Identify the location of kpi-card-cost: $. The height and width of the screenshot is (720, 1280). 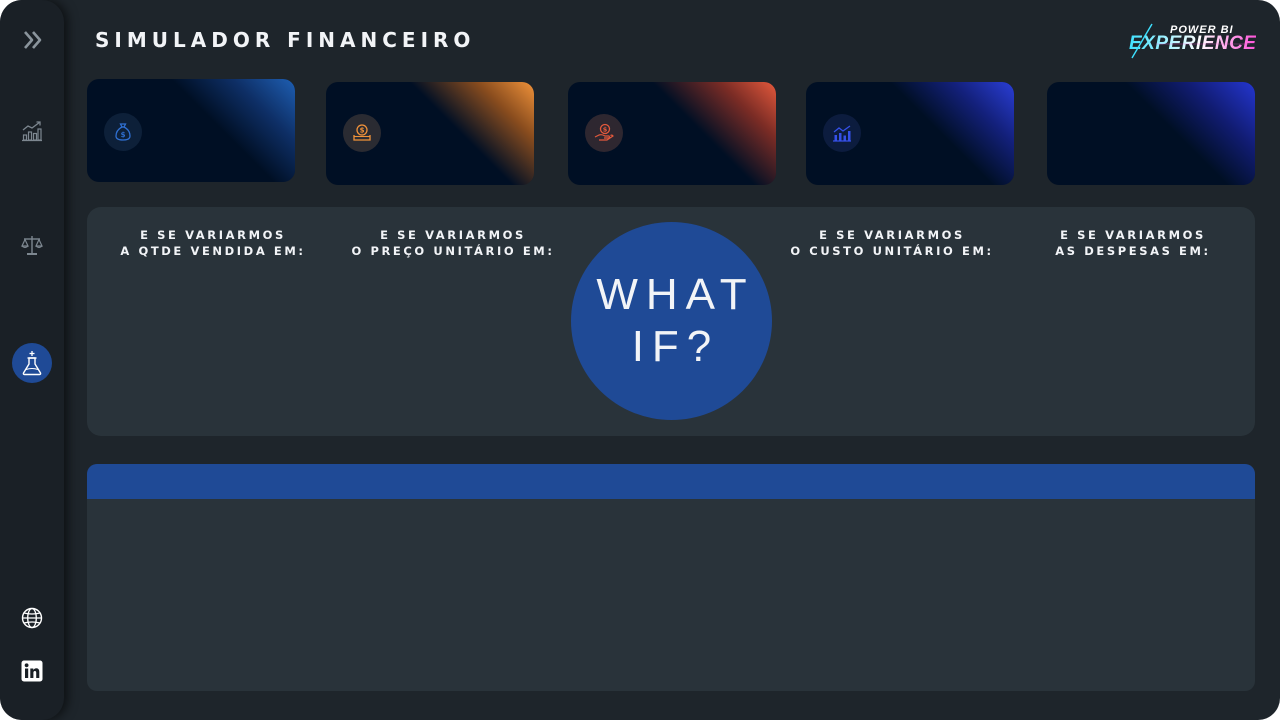
(672, 133).